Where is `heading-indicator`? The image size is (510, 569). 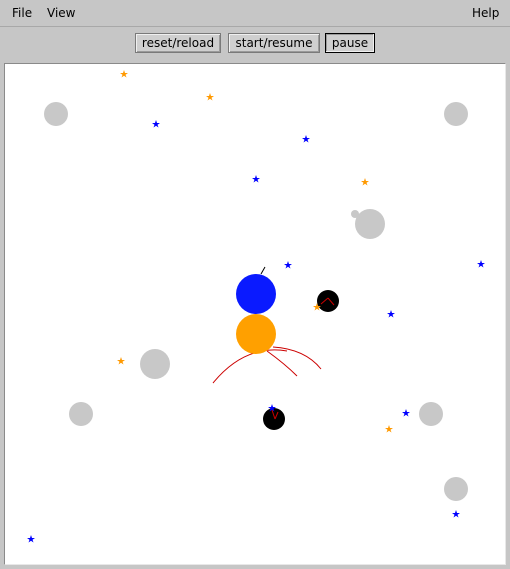
heading-indicator is located at coordinates (263, 270).